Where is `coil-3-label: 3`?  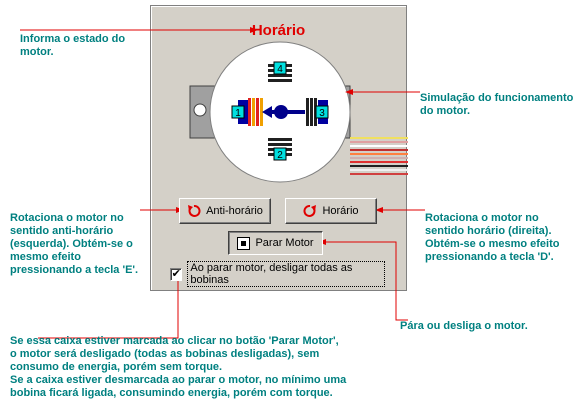 coil-3-label: 3 is located at coordinates (322, 113).